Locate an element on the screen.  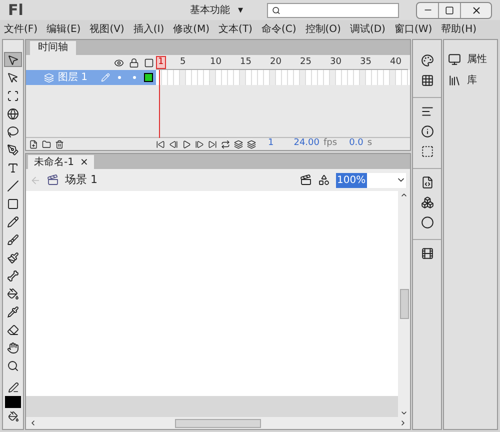
play-icon is located at coordinates (186, 144).